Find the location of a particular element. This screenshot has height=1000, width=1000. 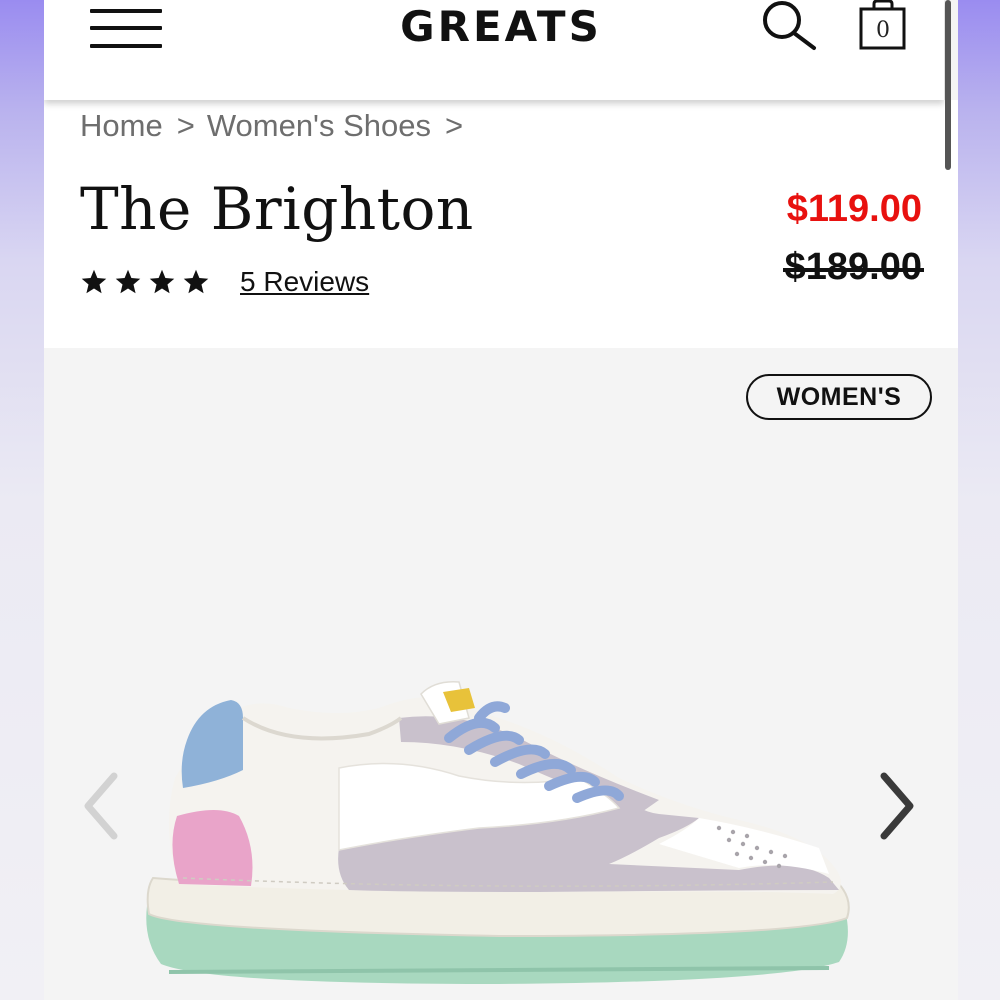

page-scrollbar is located at coordinates (948, 85).